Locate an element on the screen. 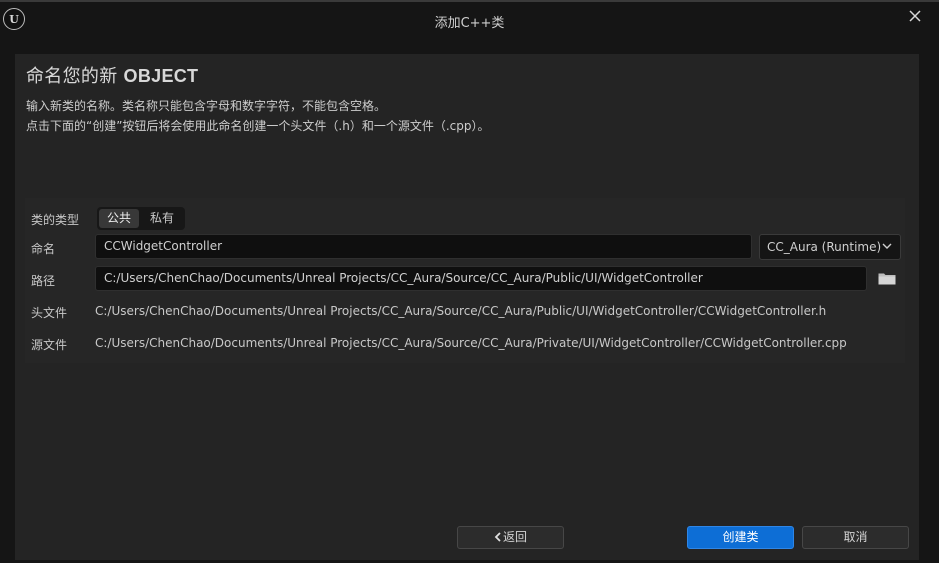 The width and height of the screenshot is (939, 563). chevron-down-icon is located at coordinates (887, 246).